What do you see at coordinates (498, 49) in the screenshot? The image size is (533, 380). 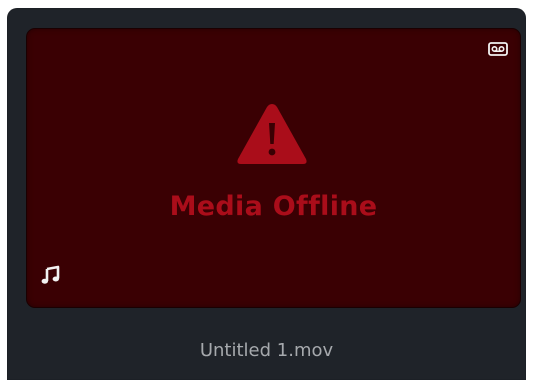 I see `tape-icon` at bounding box center [498, 49].